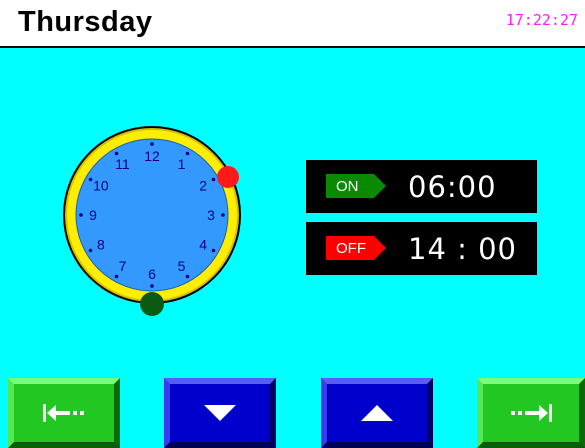  I want to click on triangle-up-icon, so click(377, 413).